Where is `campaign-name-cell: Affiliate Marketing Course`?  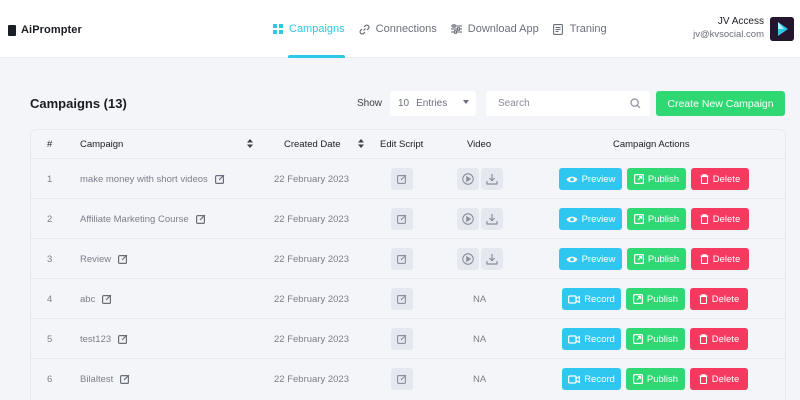
campaign-name-cell: Affiliate Marketing Course is located at coordinates (143, 219).